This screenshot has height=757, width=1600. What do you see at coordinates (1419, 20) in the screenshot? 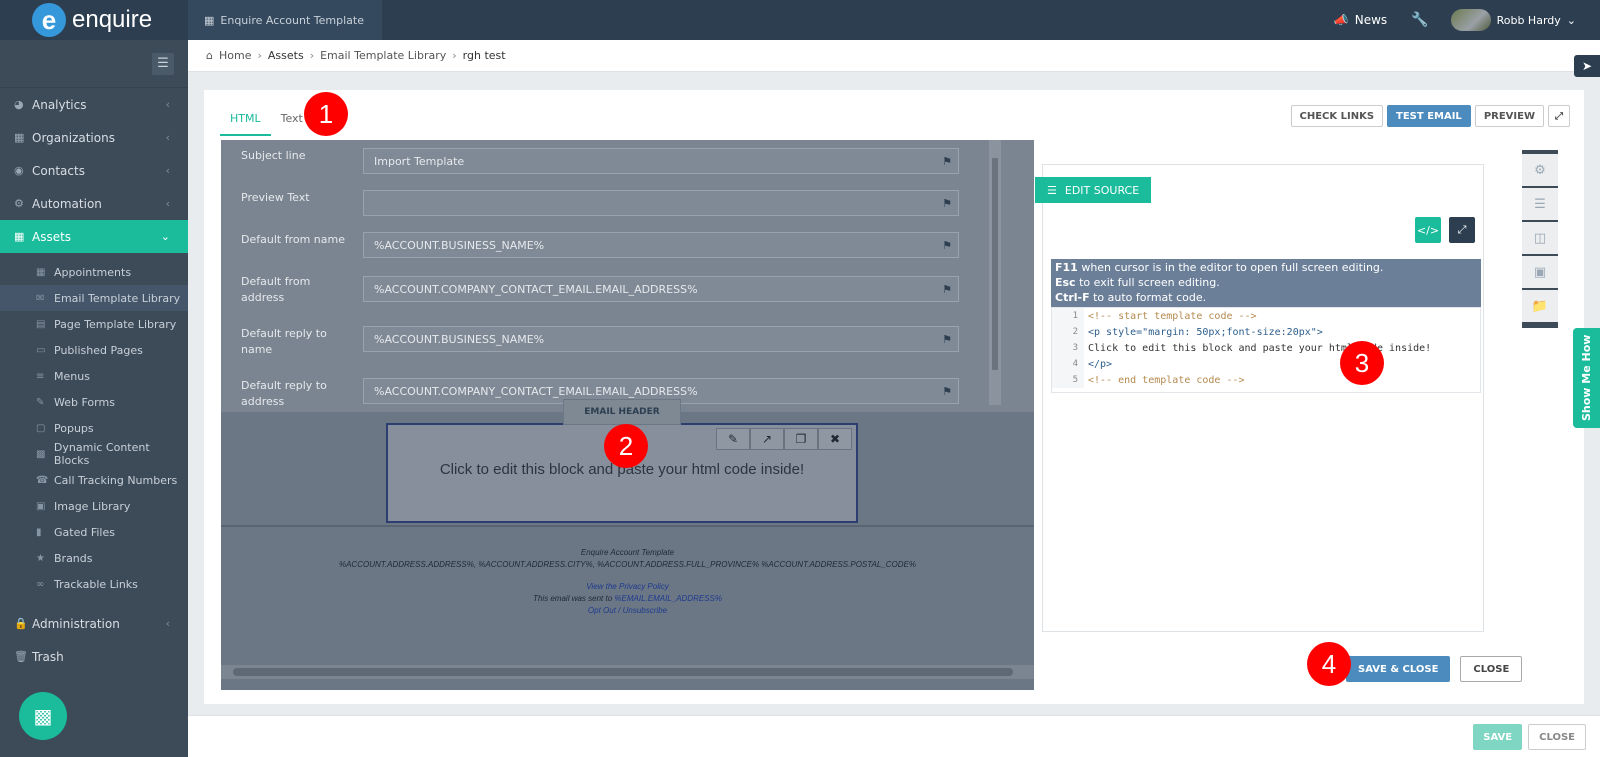
I see `wrench-icon: 🔧` at bounding box center [1419, 20].